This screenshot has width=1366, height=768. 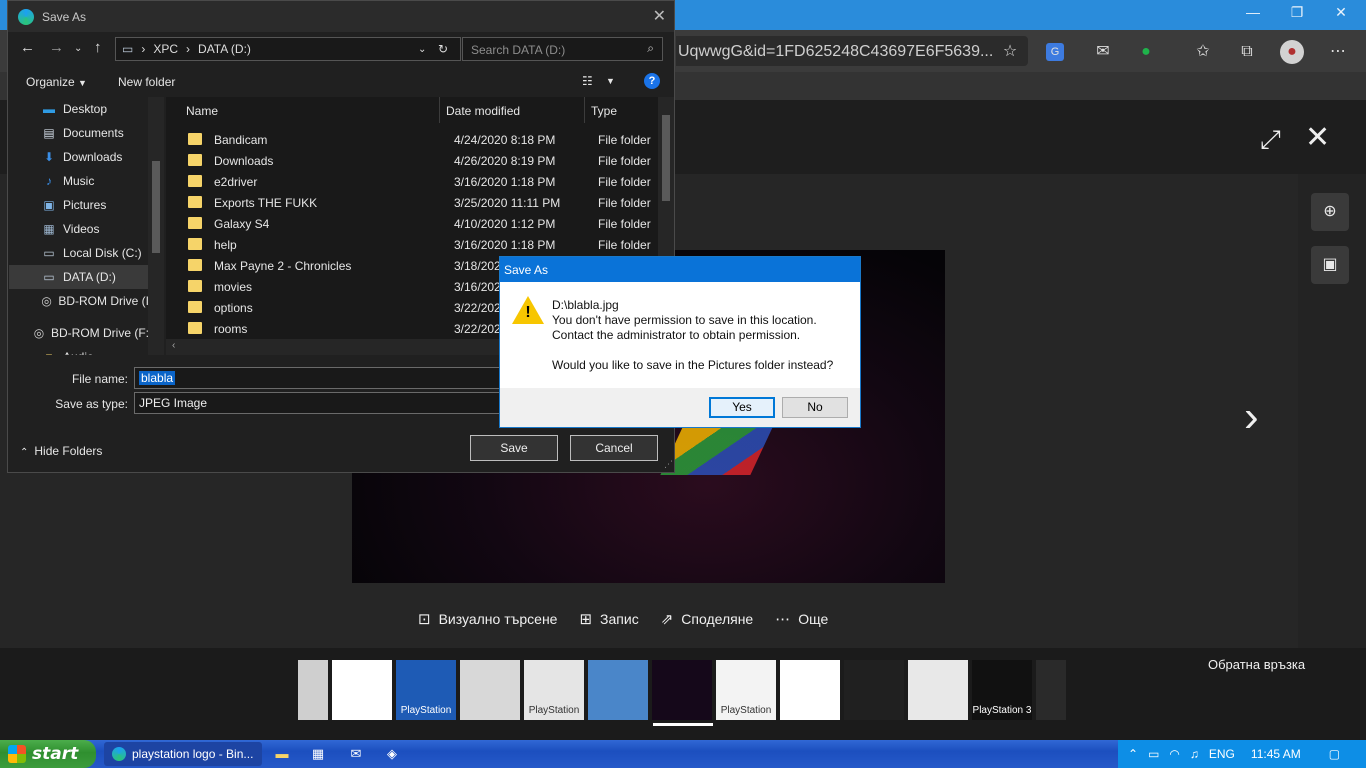 What do you see at coordinates (78, 48) in the screenshot?
I see `recent-locations-icon: ⌄` at bounding box center [78, 48].